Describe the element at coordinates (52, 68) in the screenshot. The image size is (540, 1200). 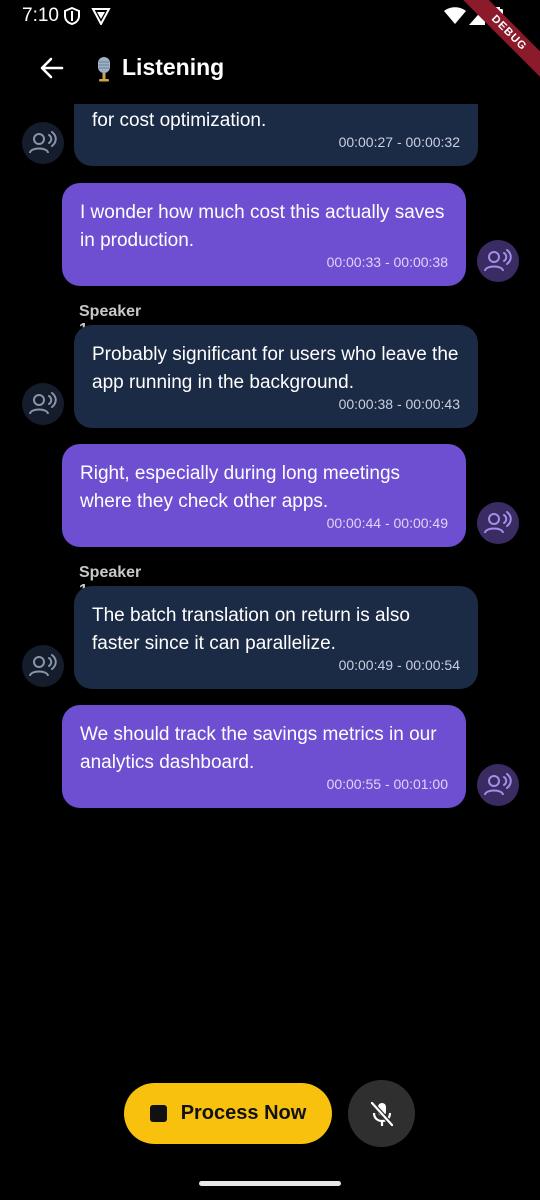
I see `back-arrow-icon` at that location.